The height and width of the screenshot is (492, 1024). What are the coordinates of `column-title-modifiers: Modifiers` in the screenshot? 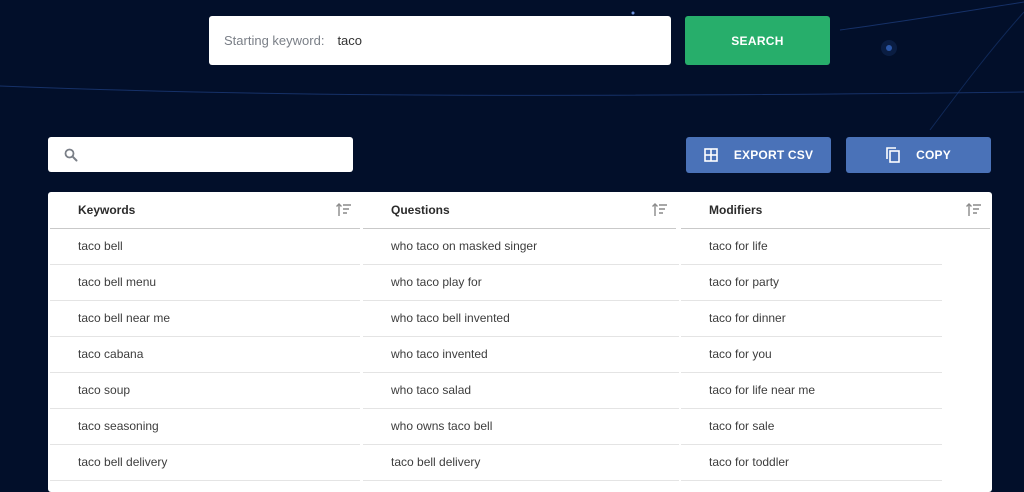 It's located at (736, 210).